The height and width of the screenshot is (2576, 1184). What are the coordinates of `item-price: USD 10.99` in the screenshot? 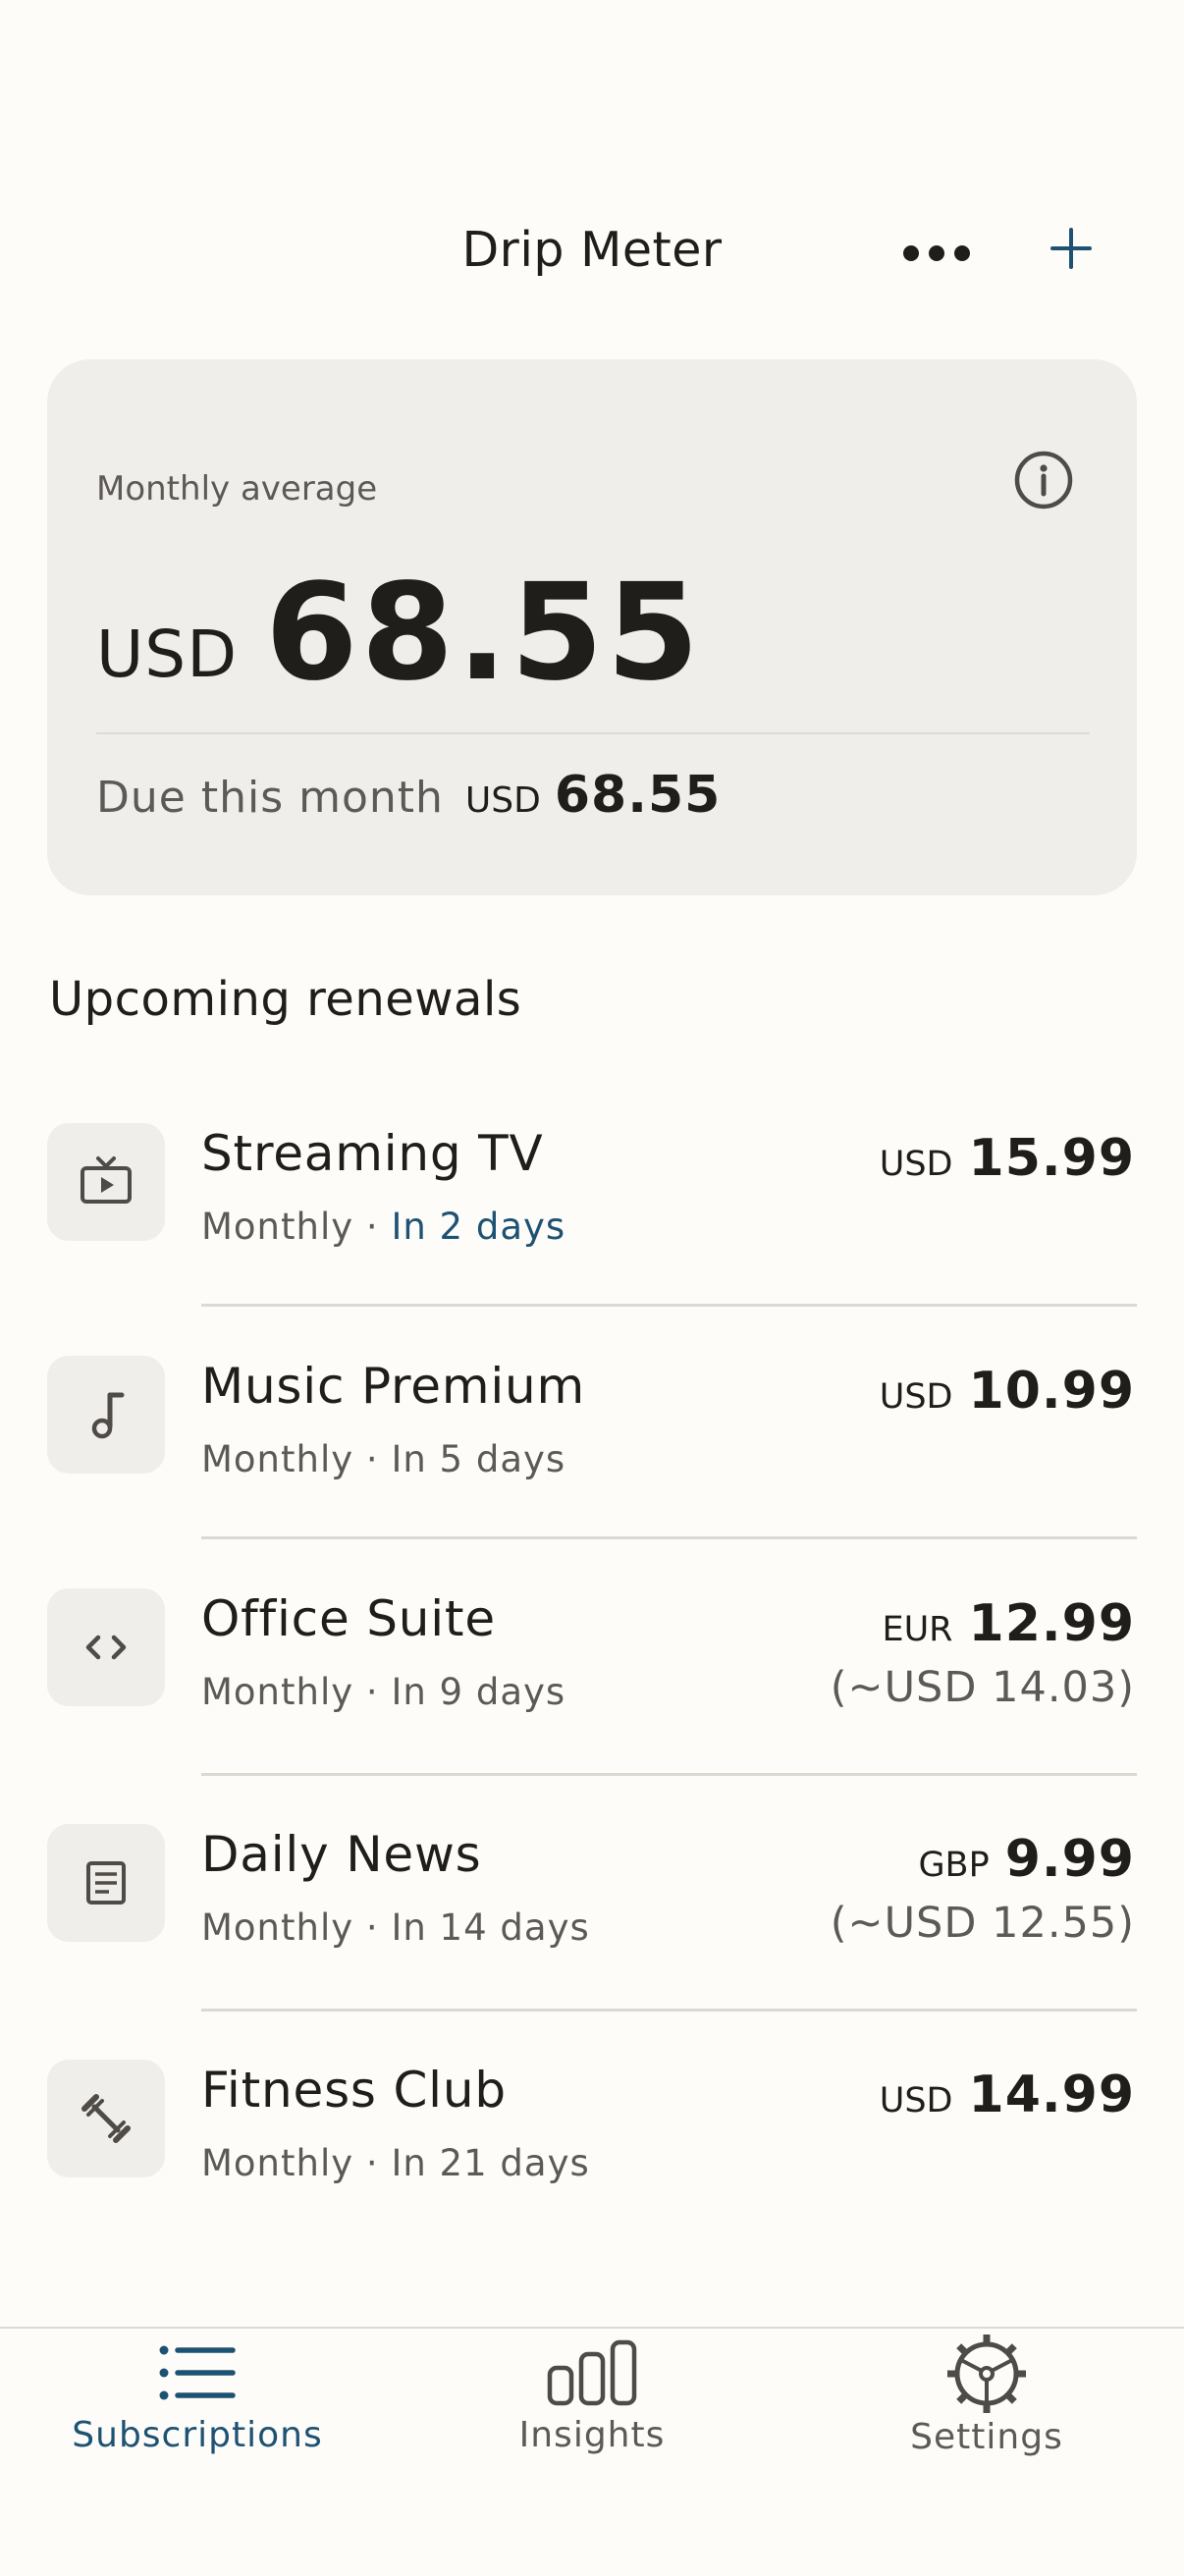 It's located at (1007, 1391).